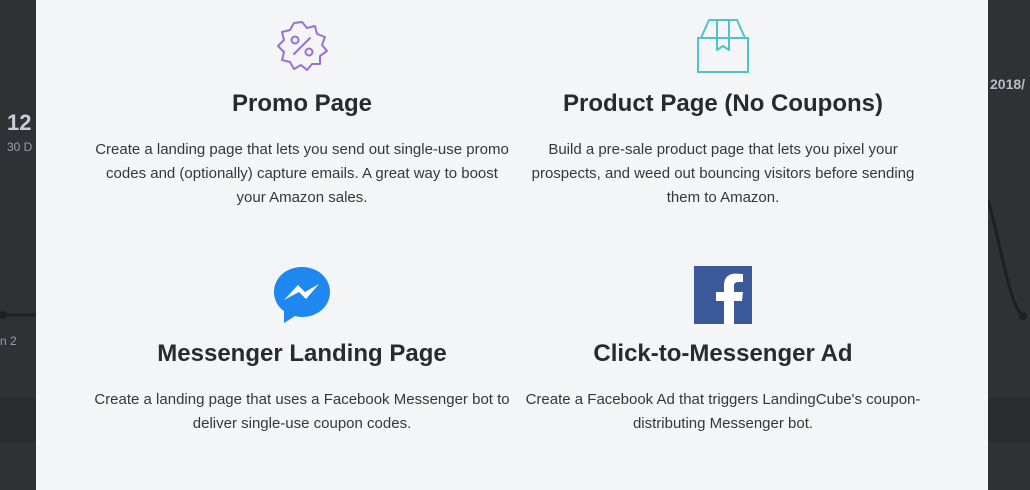 This screenshot has height=490, width=1030. Describe the element at coordinates (1008, 84) in the screenshot. I see `background-date-label: 2018/` at that location.